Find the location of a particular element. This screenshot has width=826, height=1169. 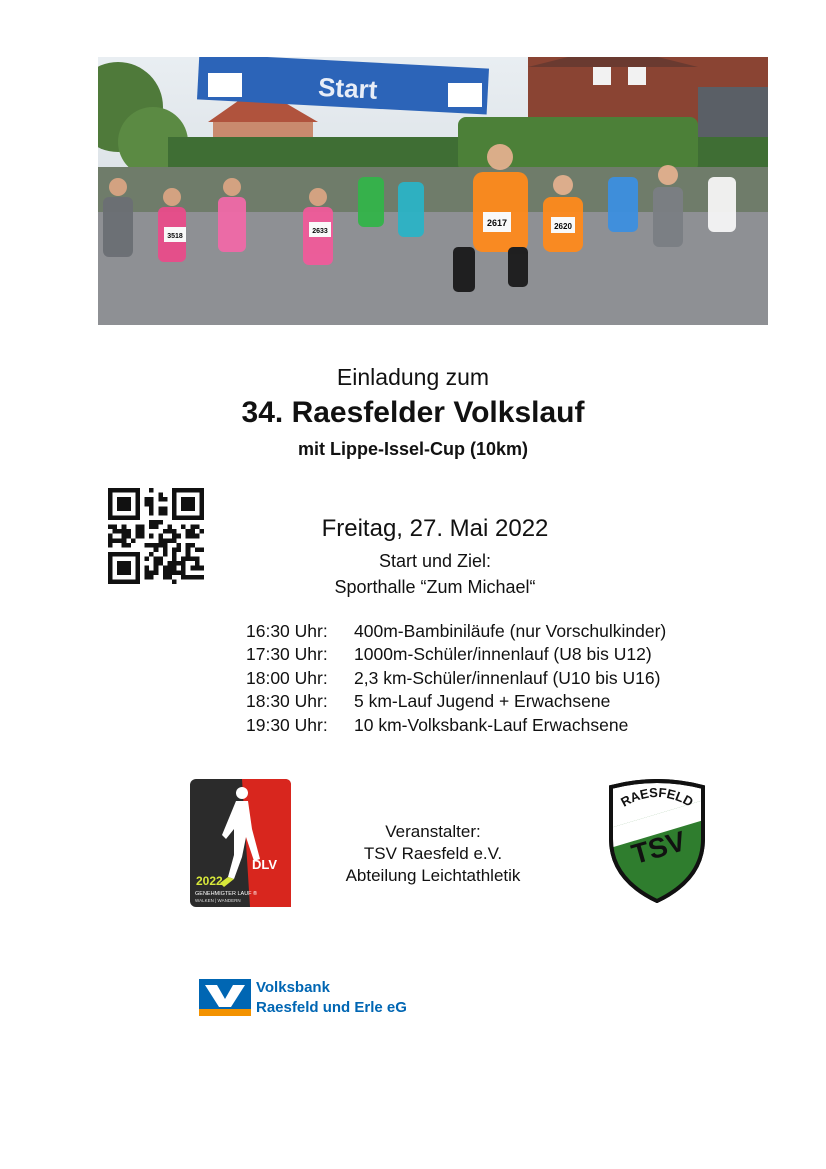

dlv-line2: WALKEN | WANDERN is located at coordinates (218, 900).